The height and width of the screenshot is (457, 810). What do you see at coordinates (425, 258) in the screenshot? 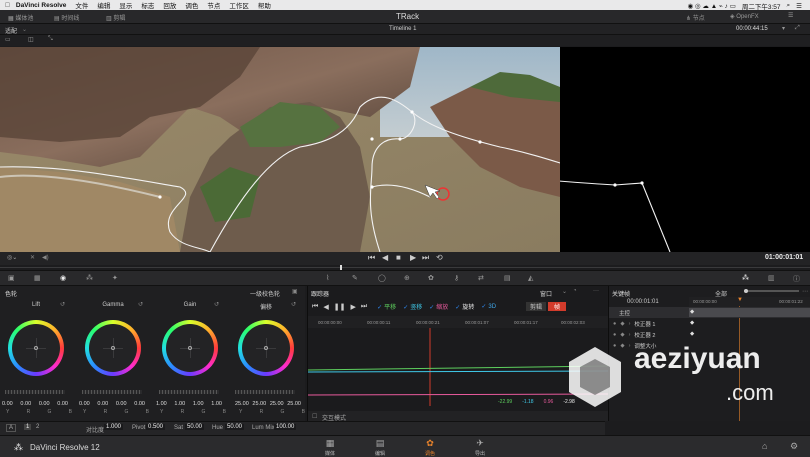
I see `go-last-button: ⏭` at bounding box center [425, 258].